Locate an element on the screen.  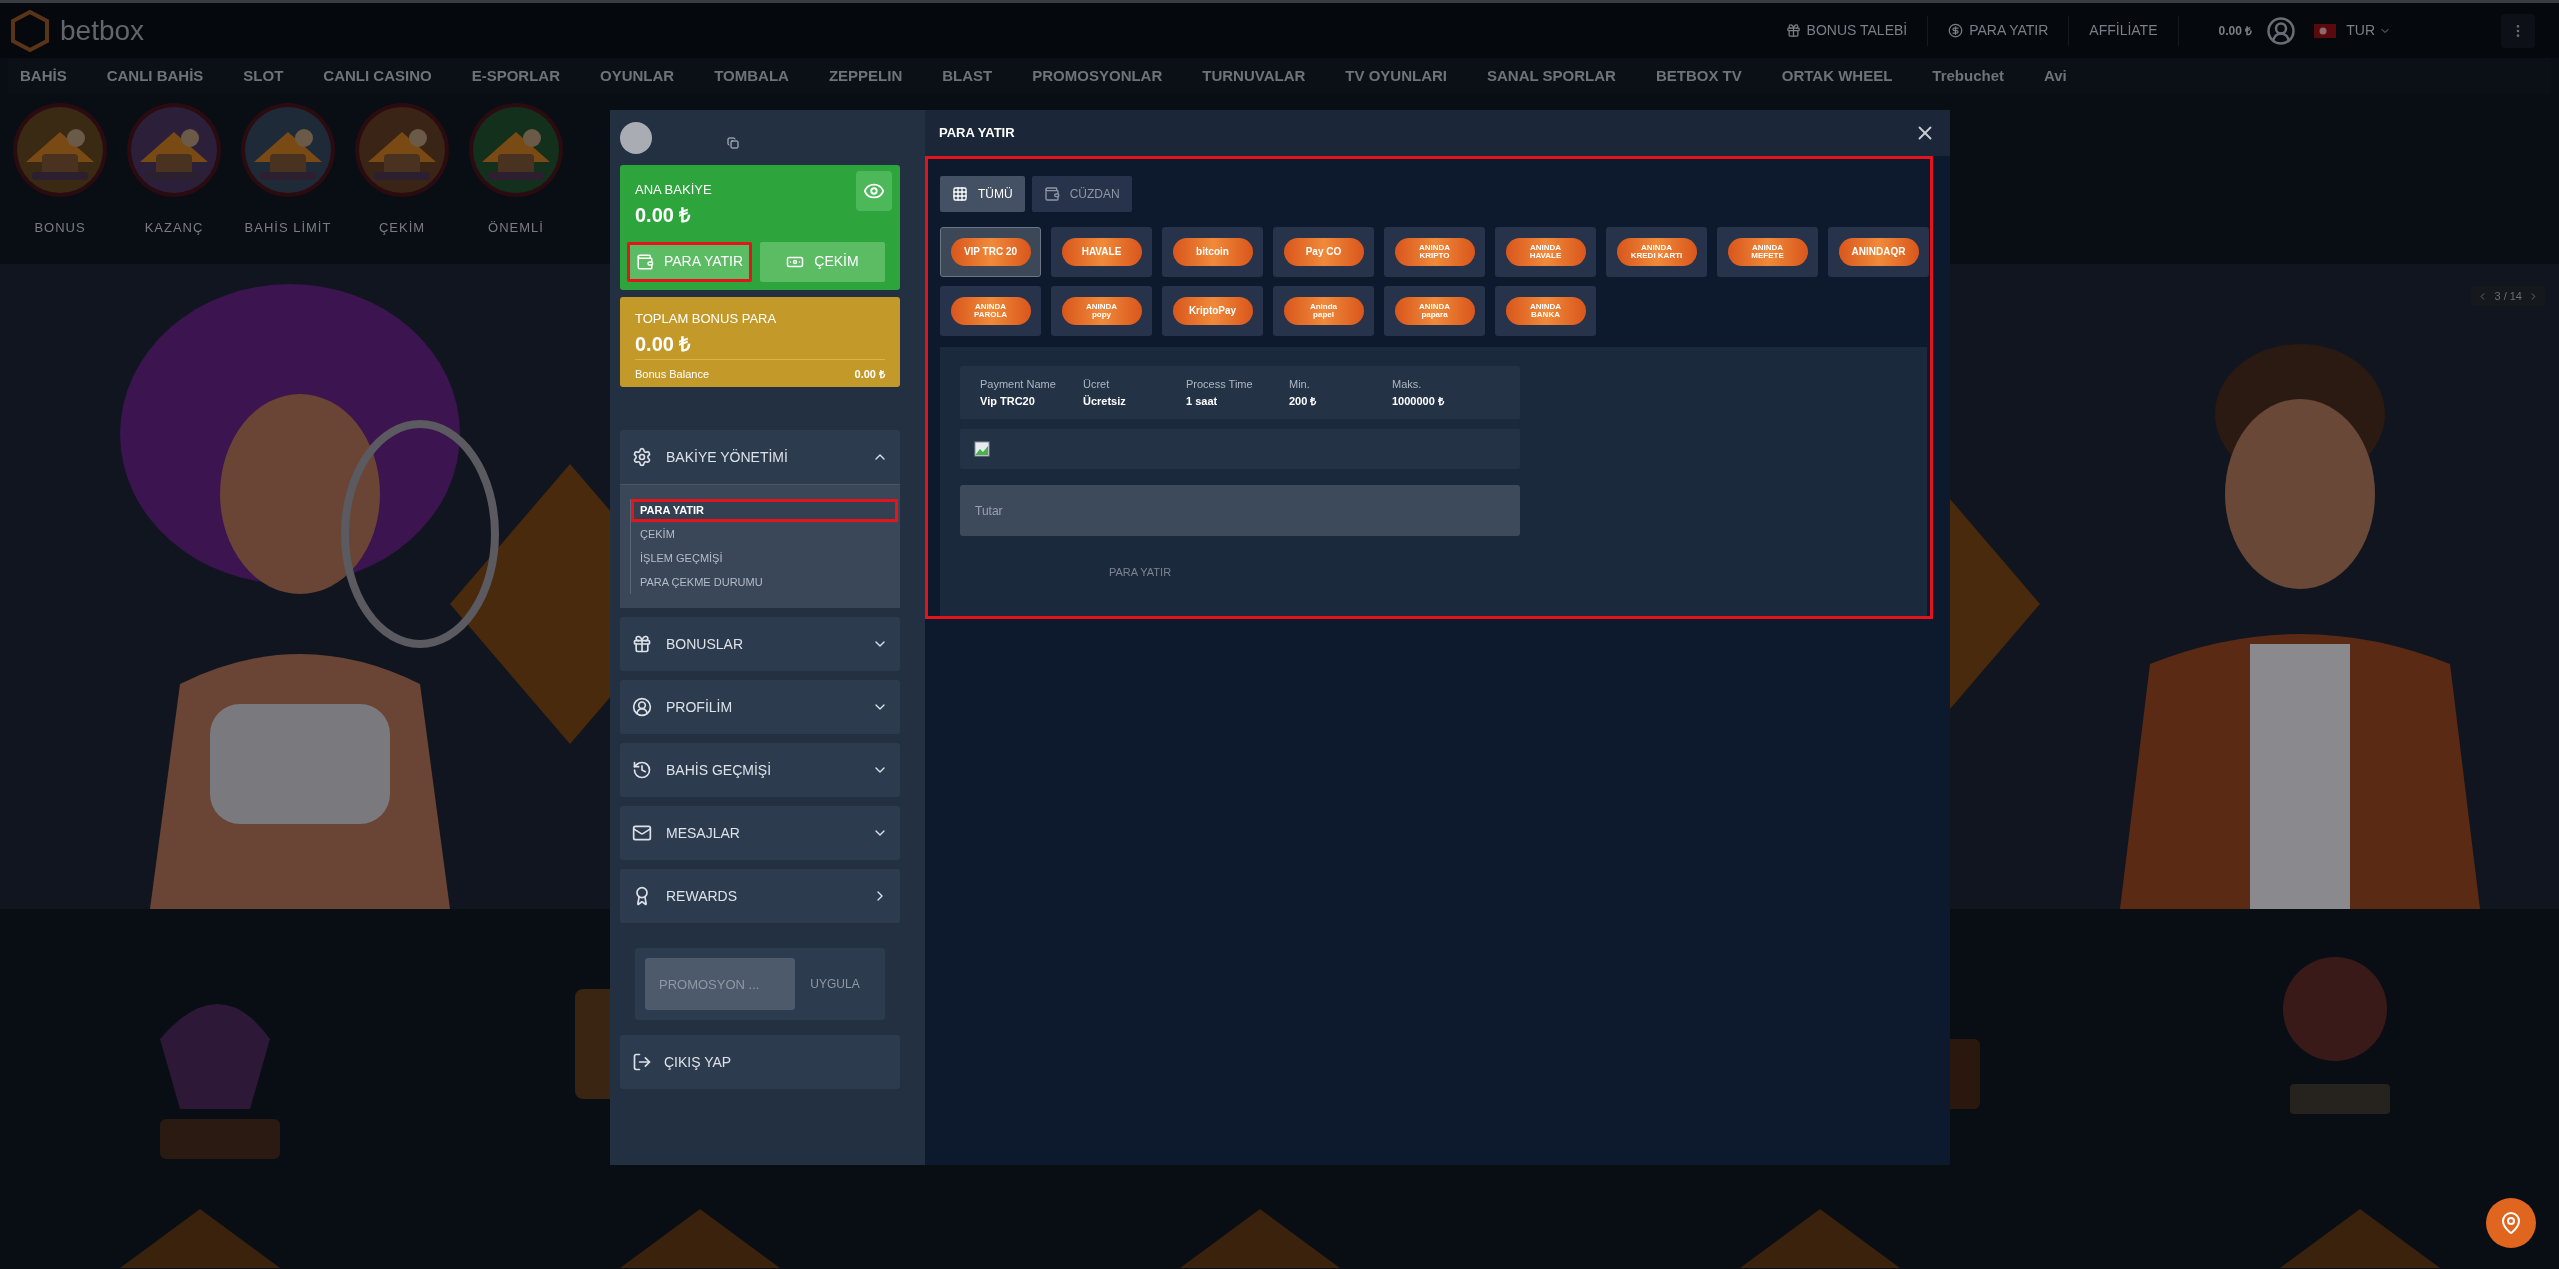
payment-method-tile: HAVALE is located at coordinates (1101, 252).